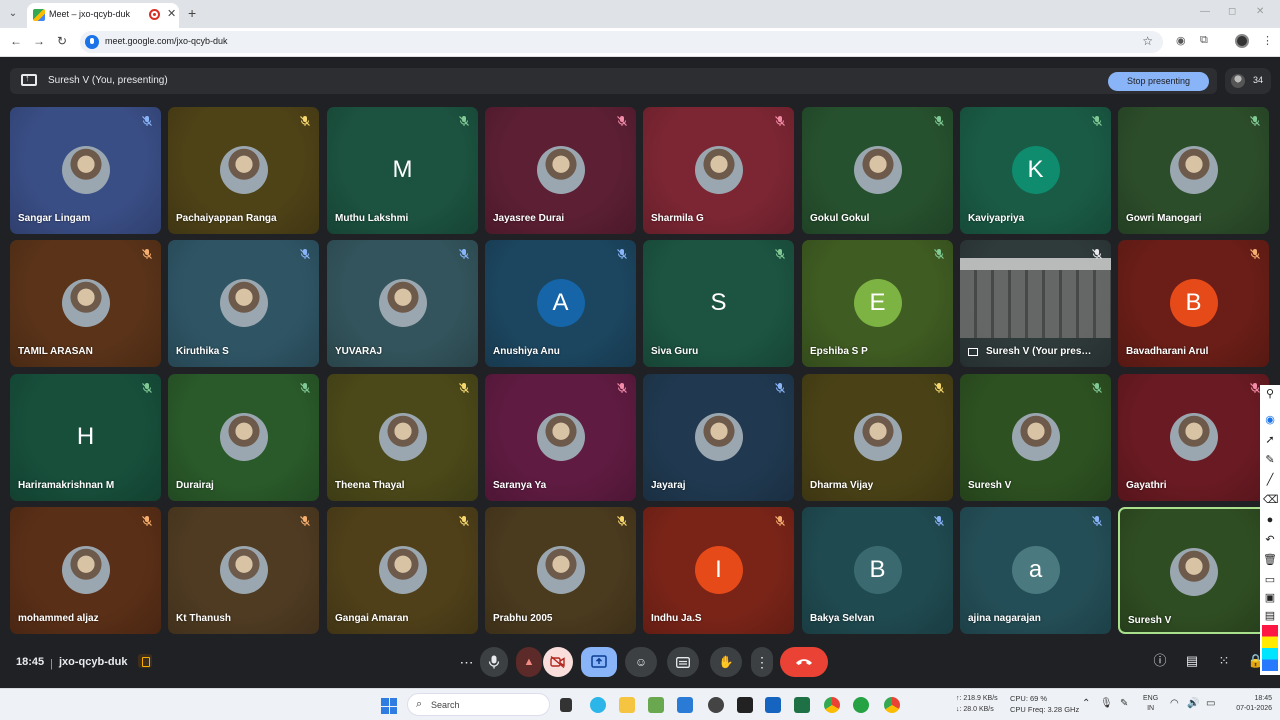 Image resolution: width=1280 pixels, height=720 pixels. What do you see at coordinates (892, 705) in the screenshot?
I see `chrome-active-icon` at bounding box center [892, 705].